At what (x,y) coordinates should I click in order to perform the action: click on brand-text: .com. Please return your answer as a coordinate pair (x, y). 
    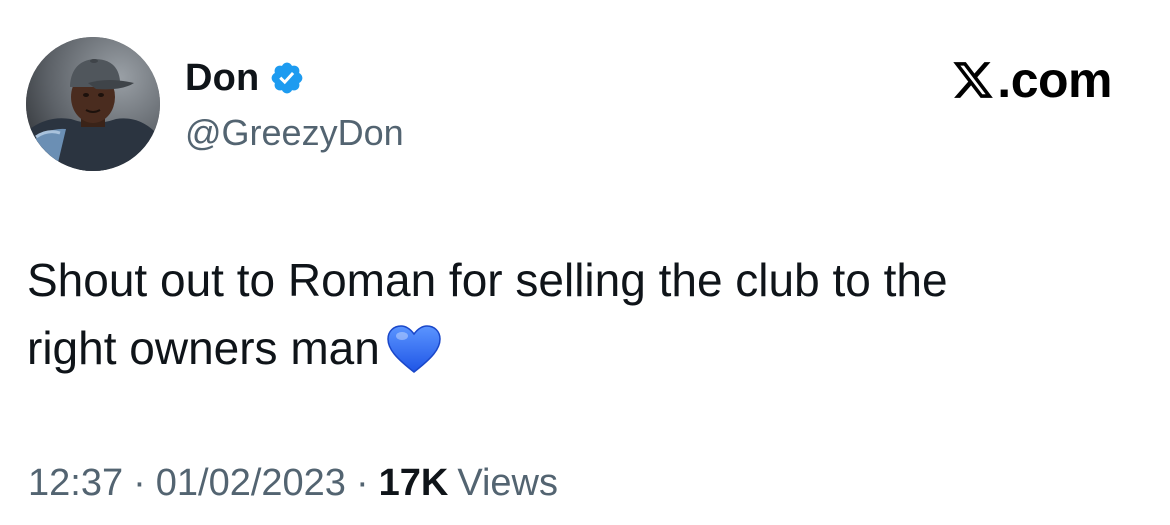
    Looking at the image, I should click on (1054, 80).